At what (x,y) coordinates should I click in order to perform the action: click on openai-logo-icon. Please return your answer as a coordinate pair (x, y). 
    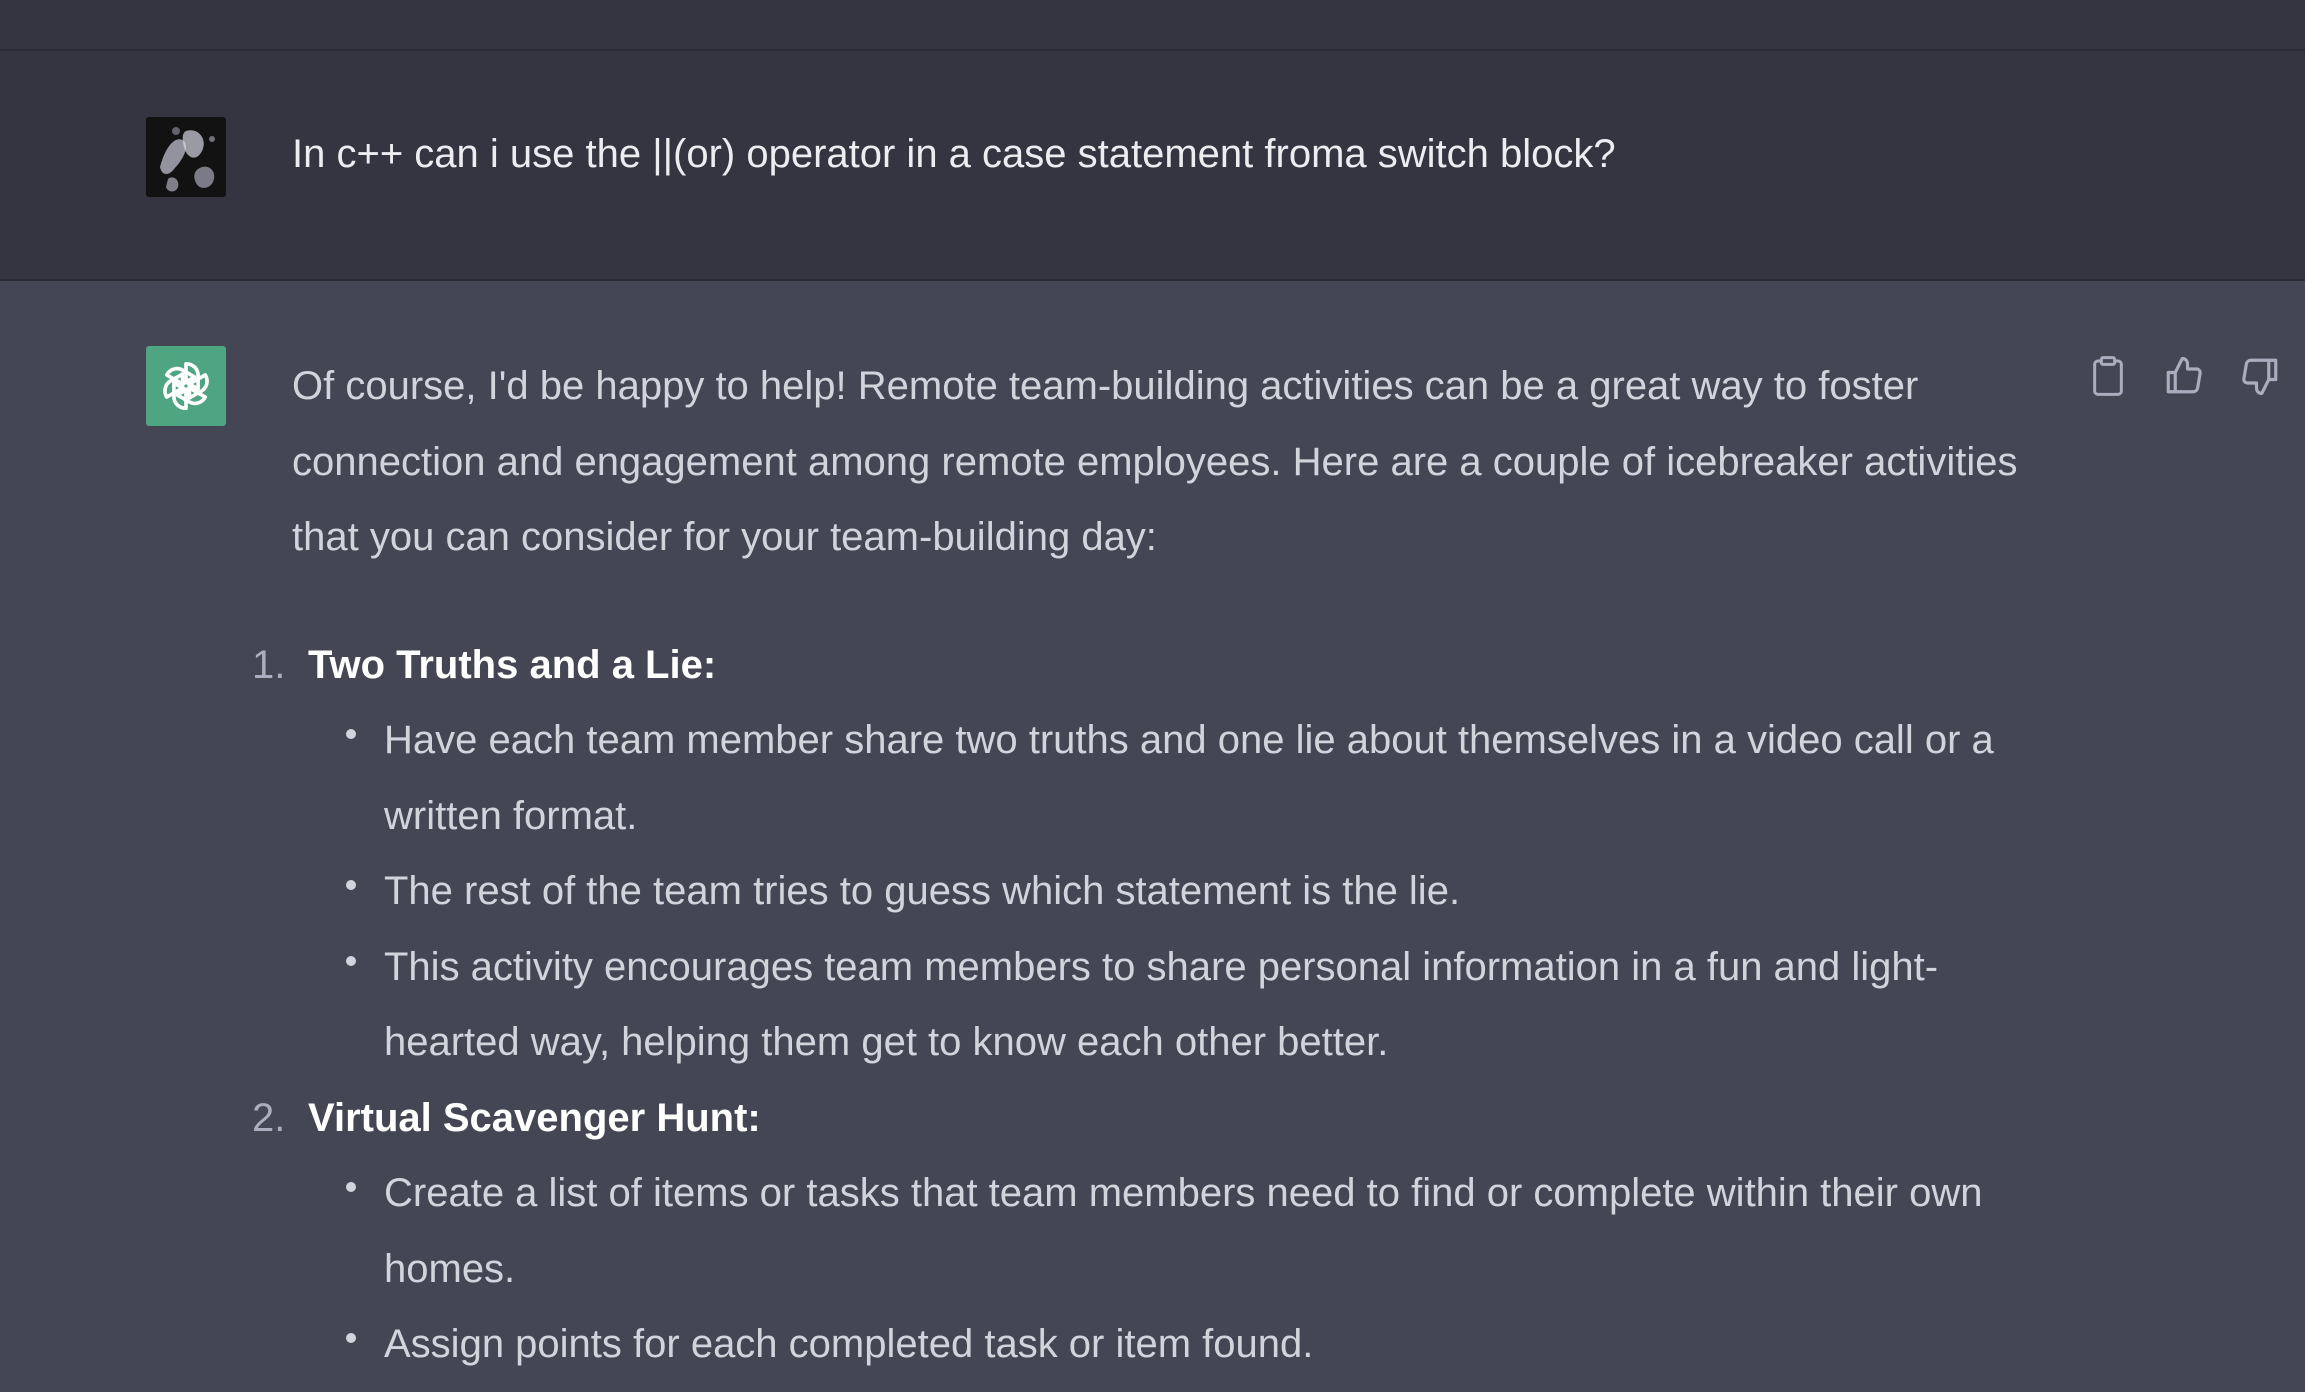
    Looking at the image, I should click on (186, 386).